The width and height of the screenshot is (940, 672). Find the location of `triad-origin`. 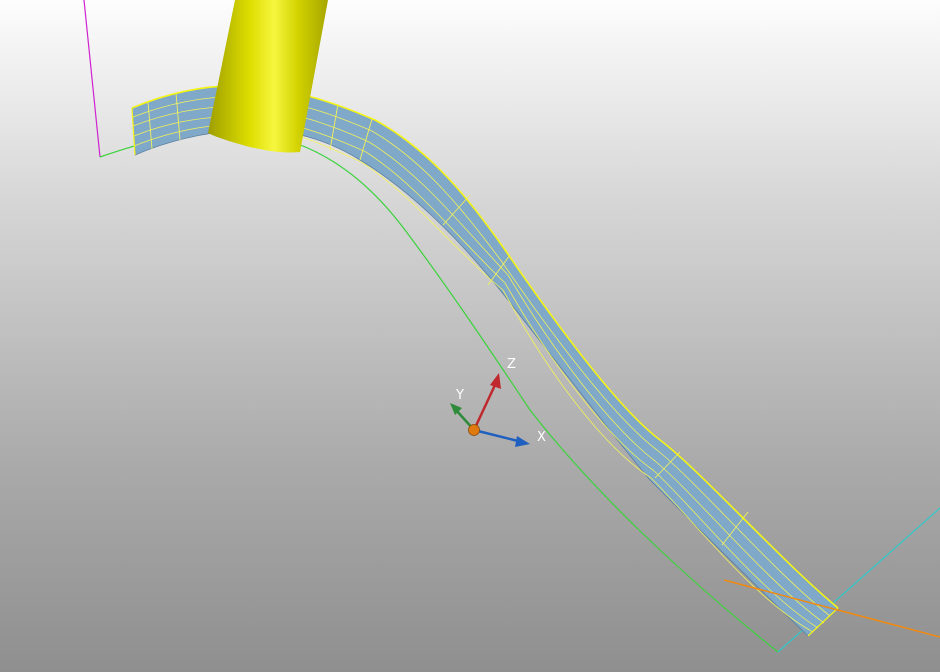

triad-origin is located at coordinates (474, 430).